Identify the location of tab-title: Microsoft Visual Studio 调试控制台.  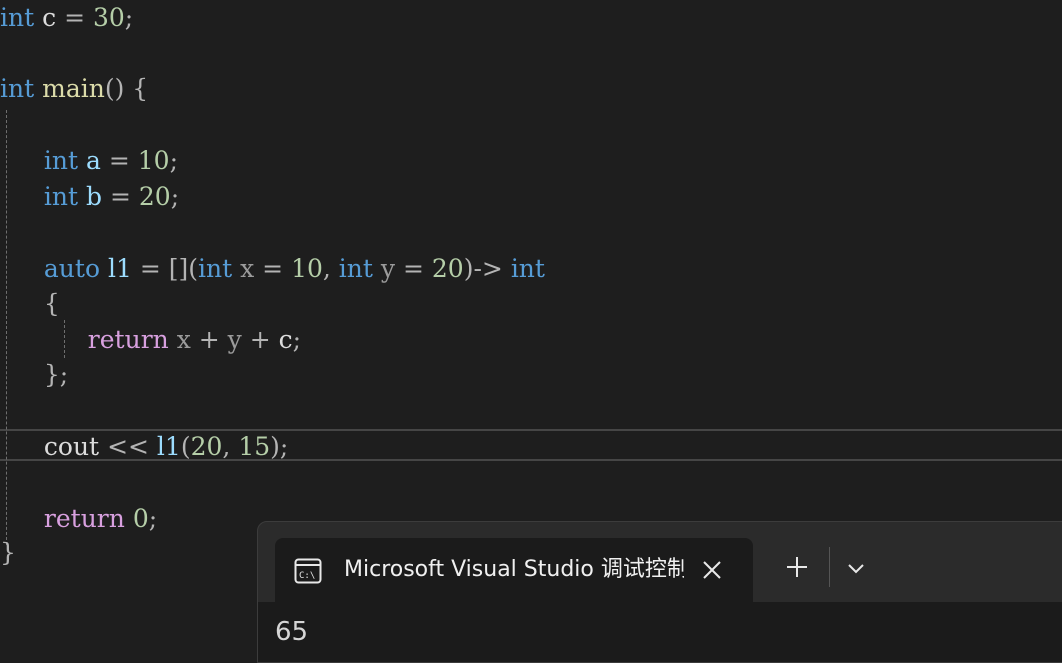
(514, 569).